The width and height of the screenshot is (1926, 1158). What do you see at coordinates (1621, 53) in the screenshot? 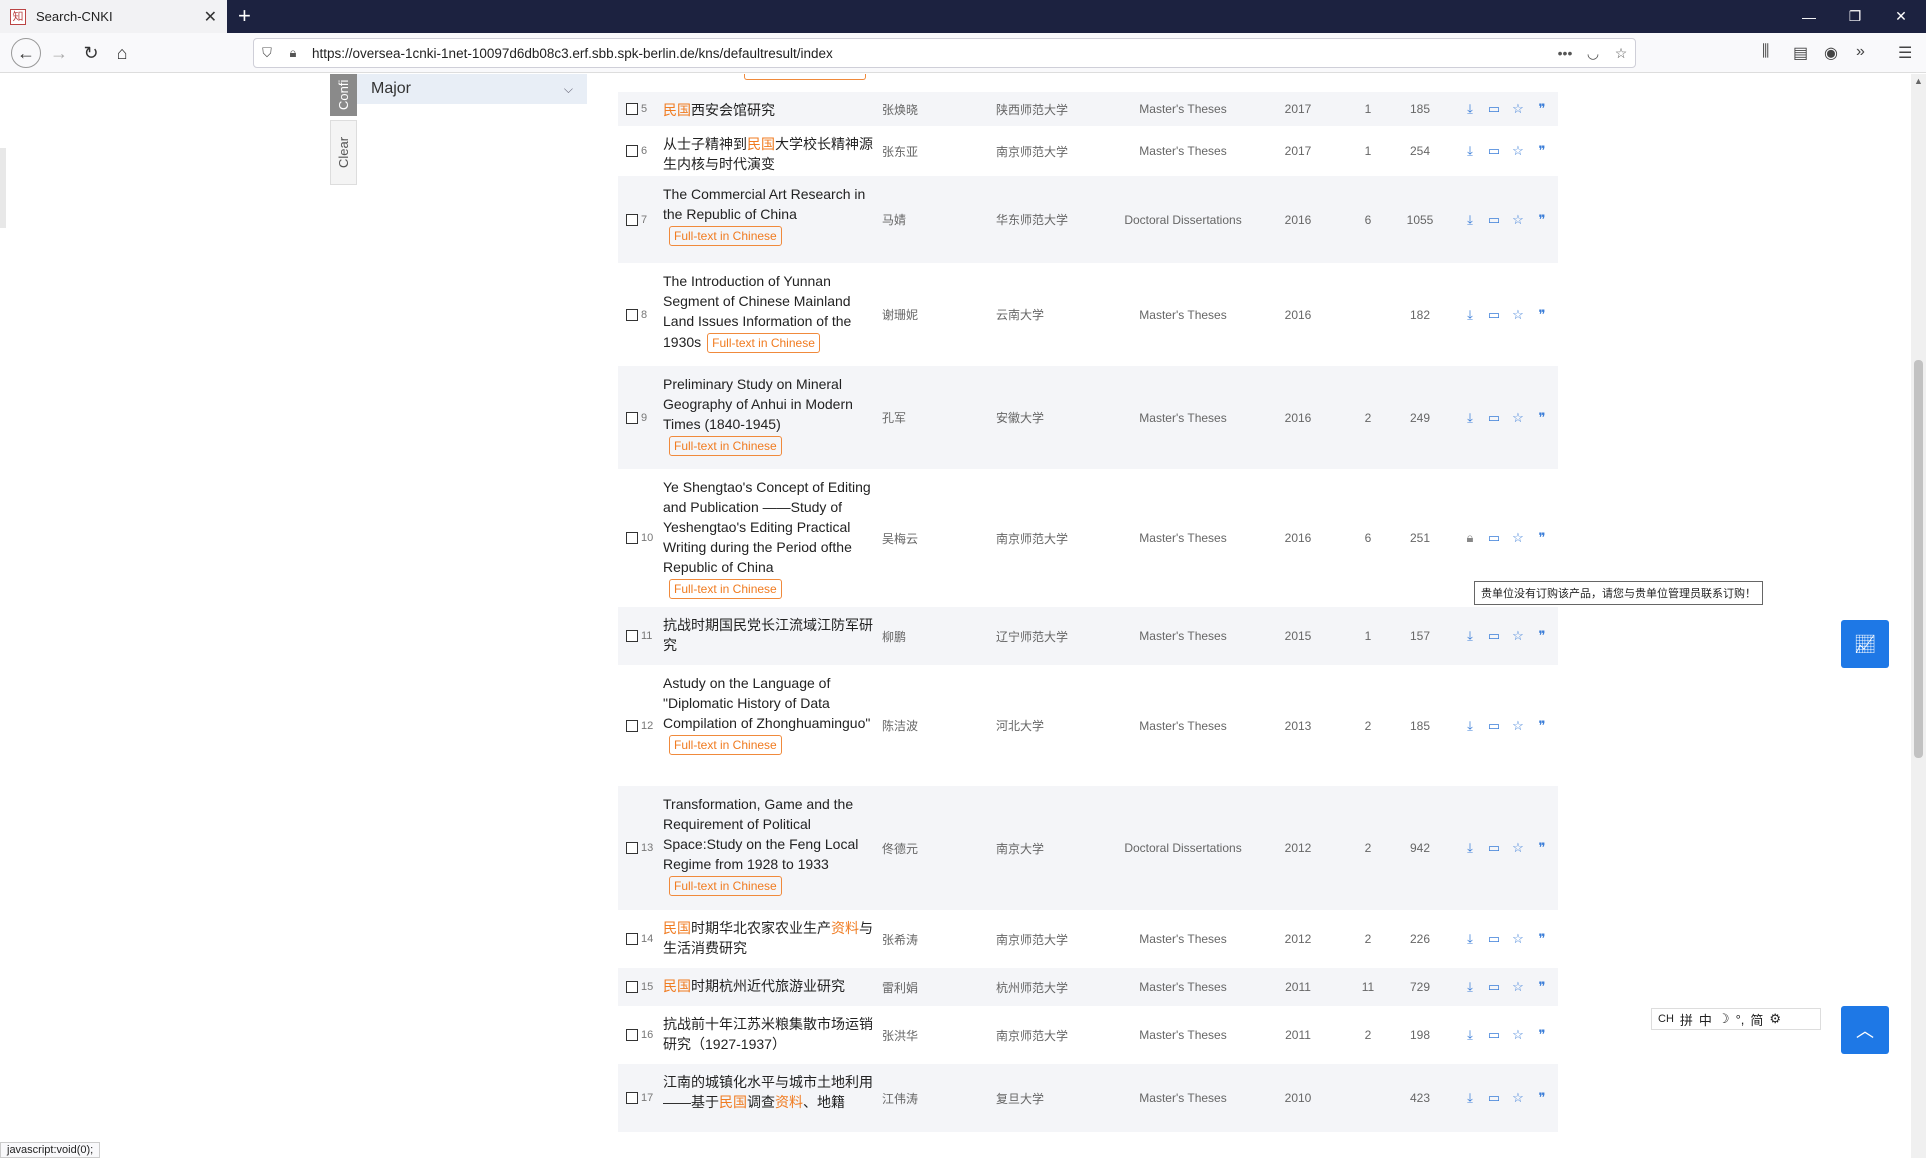
I see `bookmark-star-icon: ☆` at bounding box center [1621, 53].